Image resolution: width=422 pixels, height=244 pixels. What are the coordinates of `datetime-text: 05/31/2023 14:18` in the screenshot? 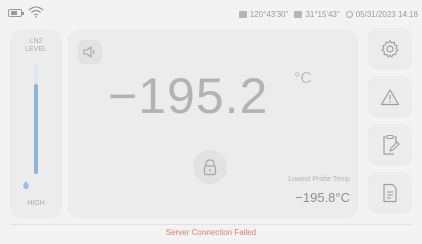 It's located at (386, 14).